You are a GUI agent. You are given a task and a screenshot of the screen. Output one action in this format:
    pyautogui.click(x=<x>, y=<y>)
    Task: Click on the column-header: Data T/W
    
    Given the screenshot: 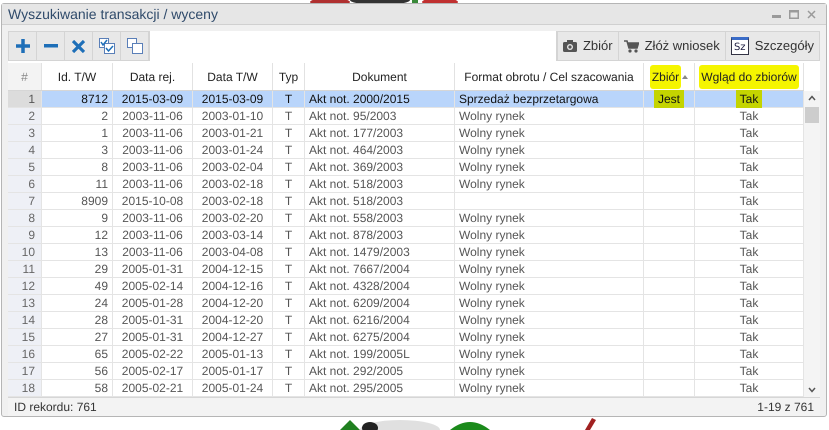 What is the action you would take?
    pyautogui.click(x=232, y=77)
    